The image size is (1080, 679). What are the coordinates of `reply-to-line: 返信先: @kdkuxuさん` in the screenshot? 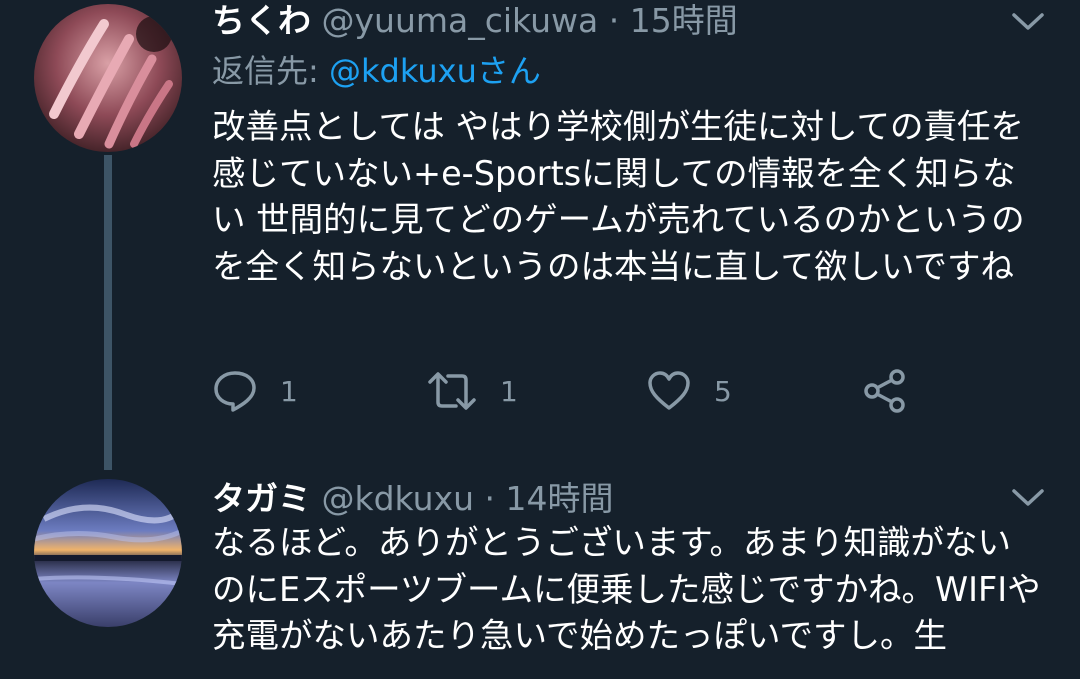 It's located at (376, 71).